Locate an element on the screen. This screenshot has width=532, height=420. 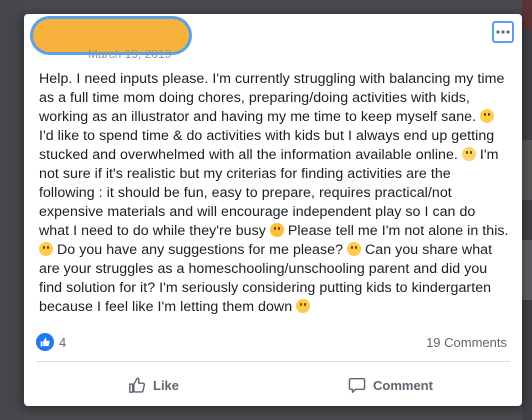
grinning-sweat-face-icon is located at coordinates (354, 249).